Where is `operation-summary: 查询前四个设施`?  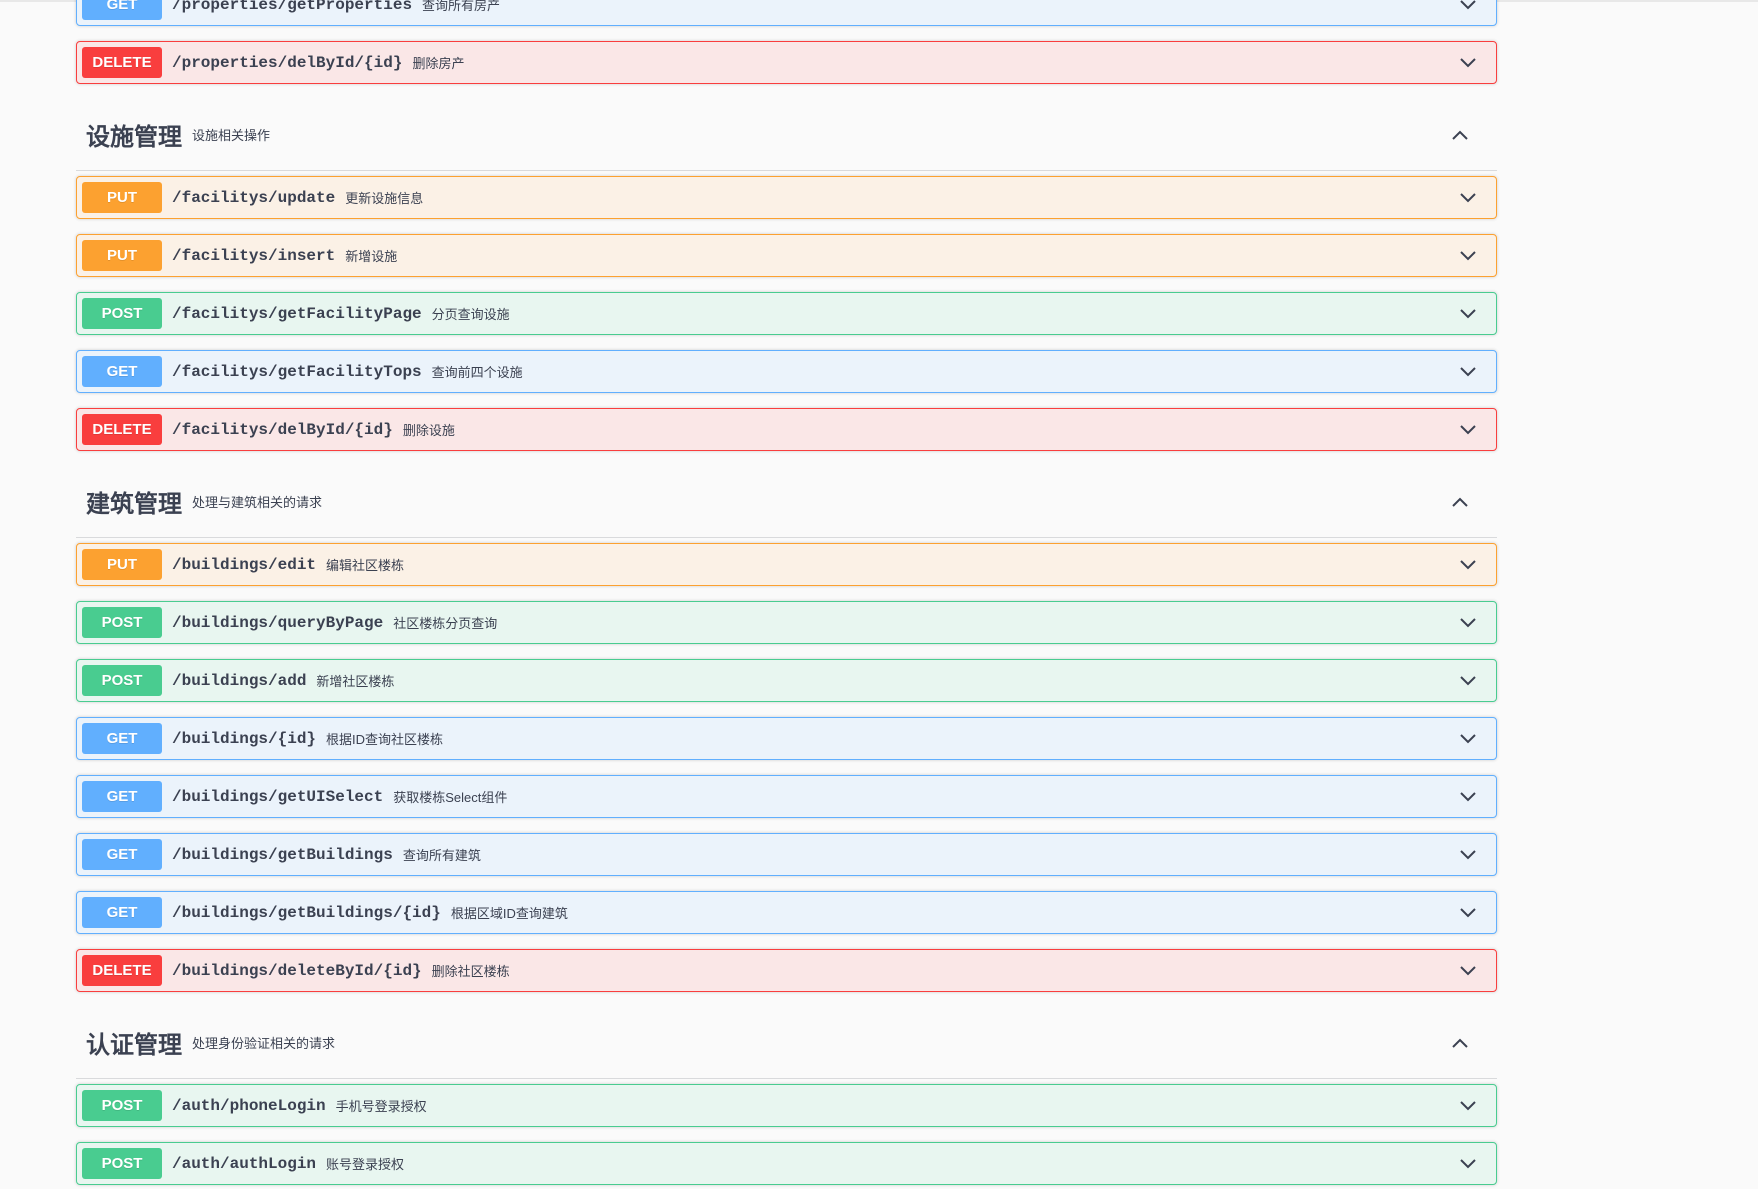
operation-summary: 查询前四个设施 is located at coordinates (477, 372).